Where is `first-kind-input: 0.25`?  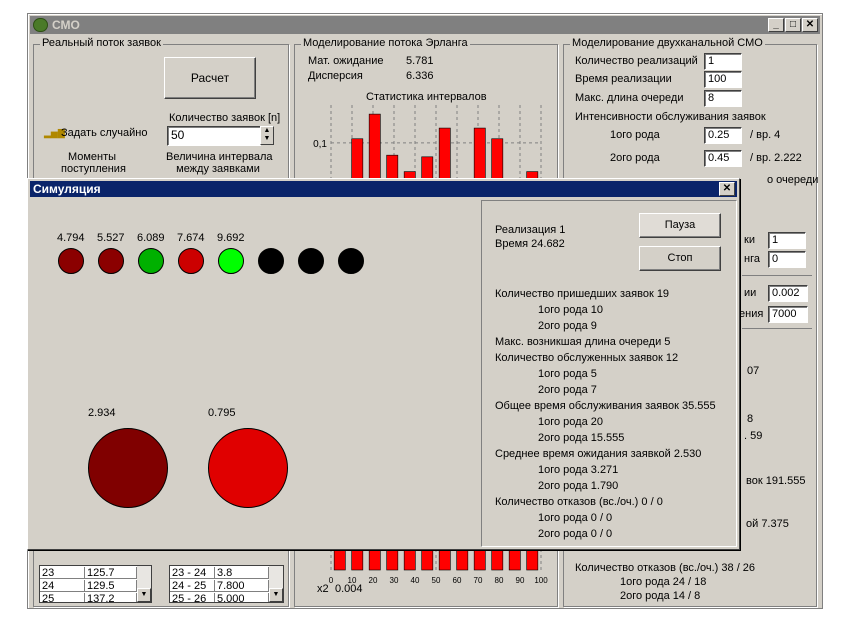
first-kind-input: 0.25 is located at coordinates (723, 135).